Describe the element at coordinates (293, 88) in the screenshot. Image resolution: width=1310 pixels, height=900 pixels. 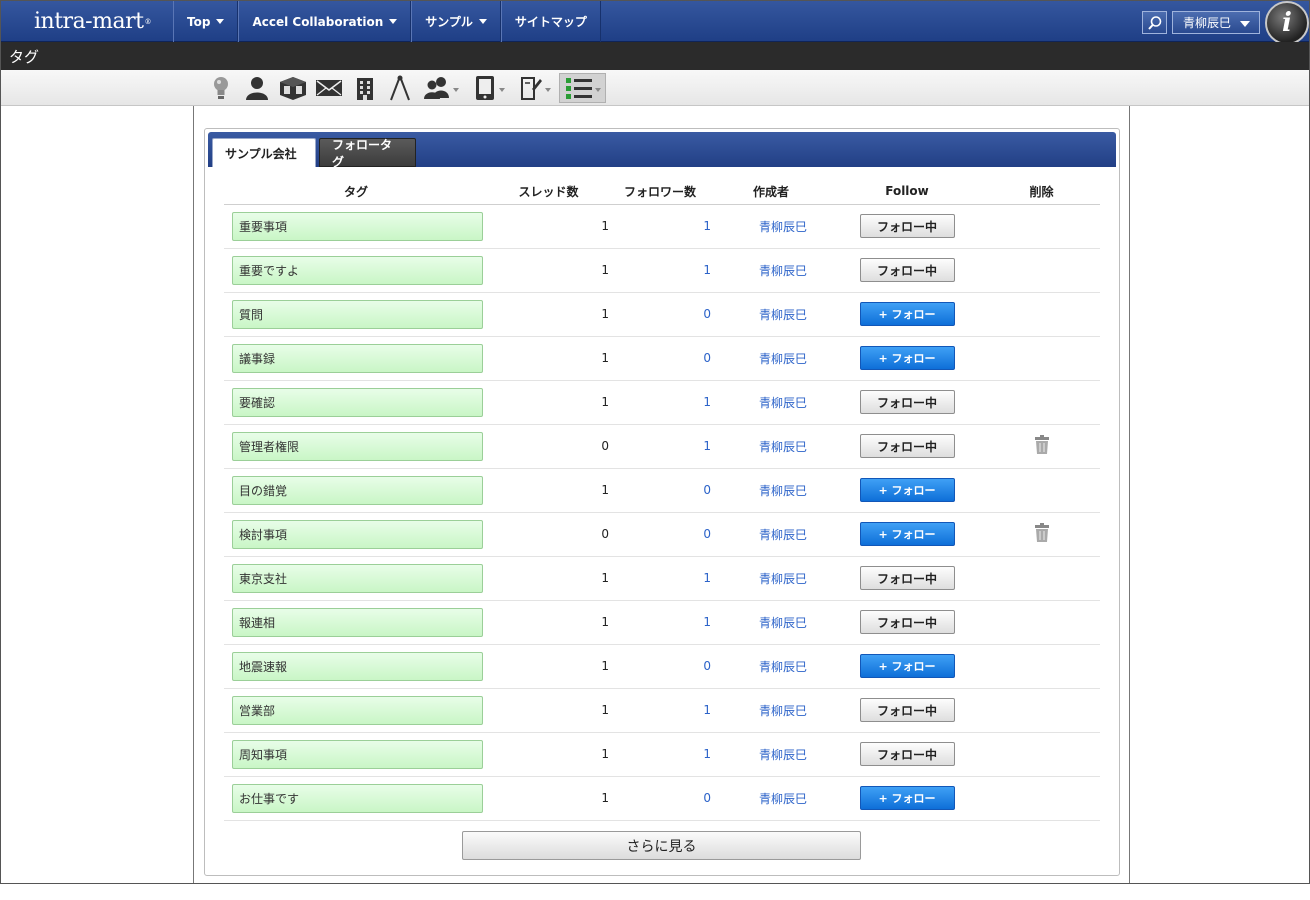
I see `box-tool` at that location.